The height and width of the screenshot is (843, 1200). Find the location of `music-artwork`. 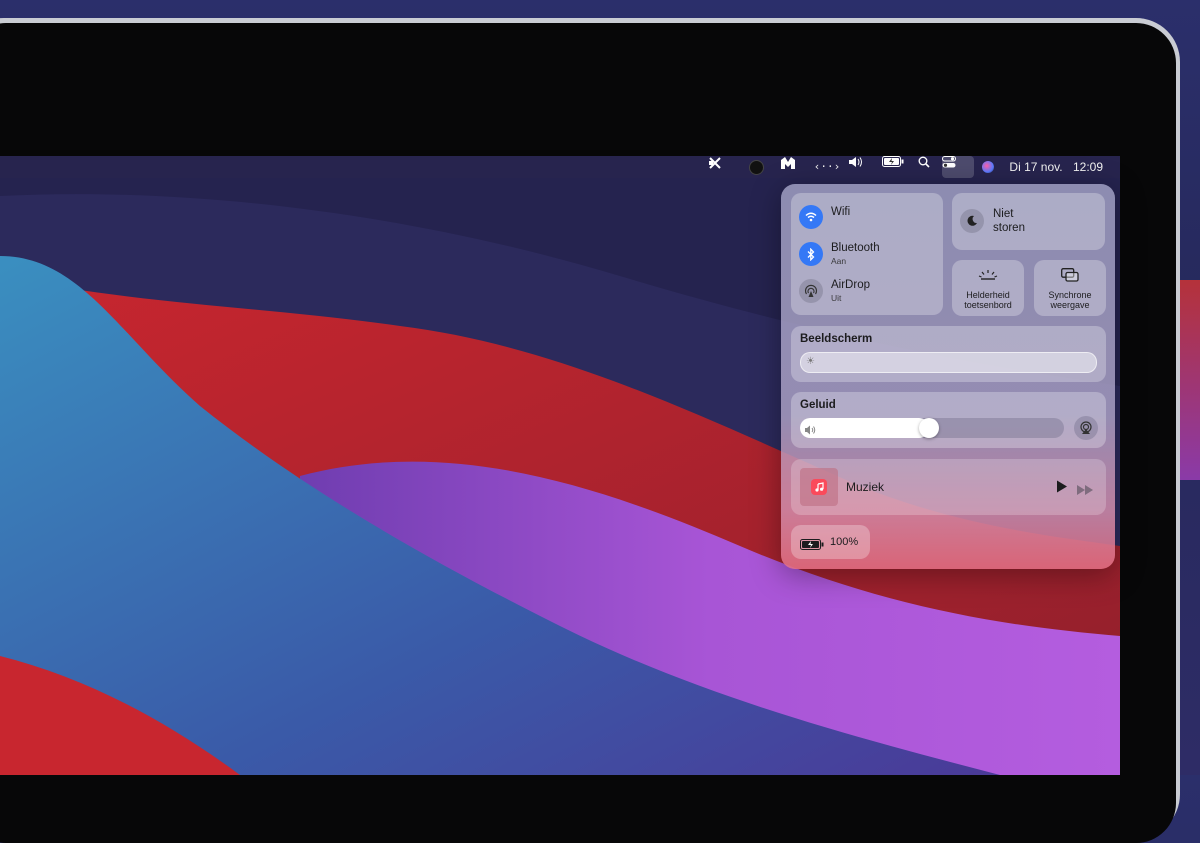

music-artwork is located at coordinates (819, 487).